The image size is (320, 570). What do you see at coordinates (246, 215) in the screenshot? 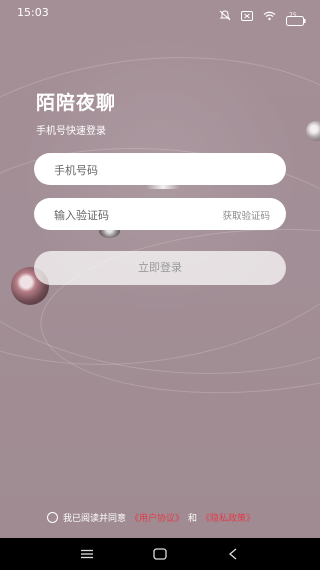
I see `get-code-button: 获取验证码` at bounding box center [246, 215].